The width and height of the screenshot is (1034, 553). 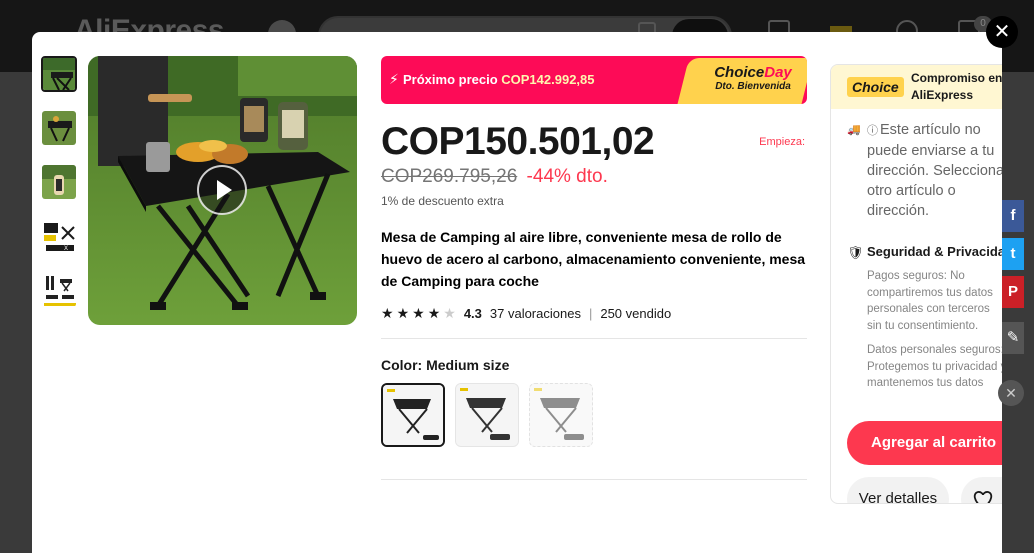 What do you see at coordinates (753, 86) in the screenshot?
I see `welcome-discount-label: Dto. Bienvenida` at bounding box center [753, 86].